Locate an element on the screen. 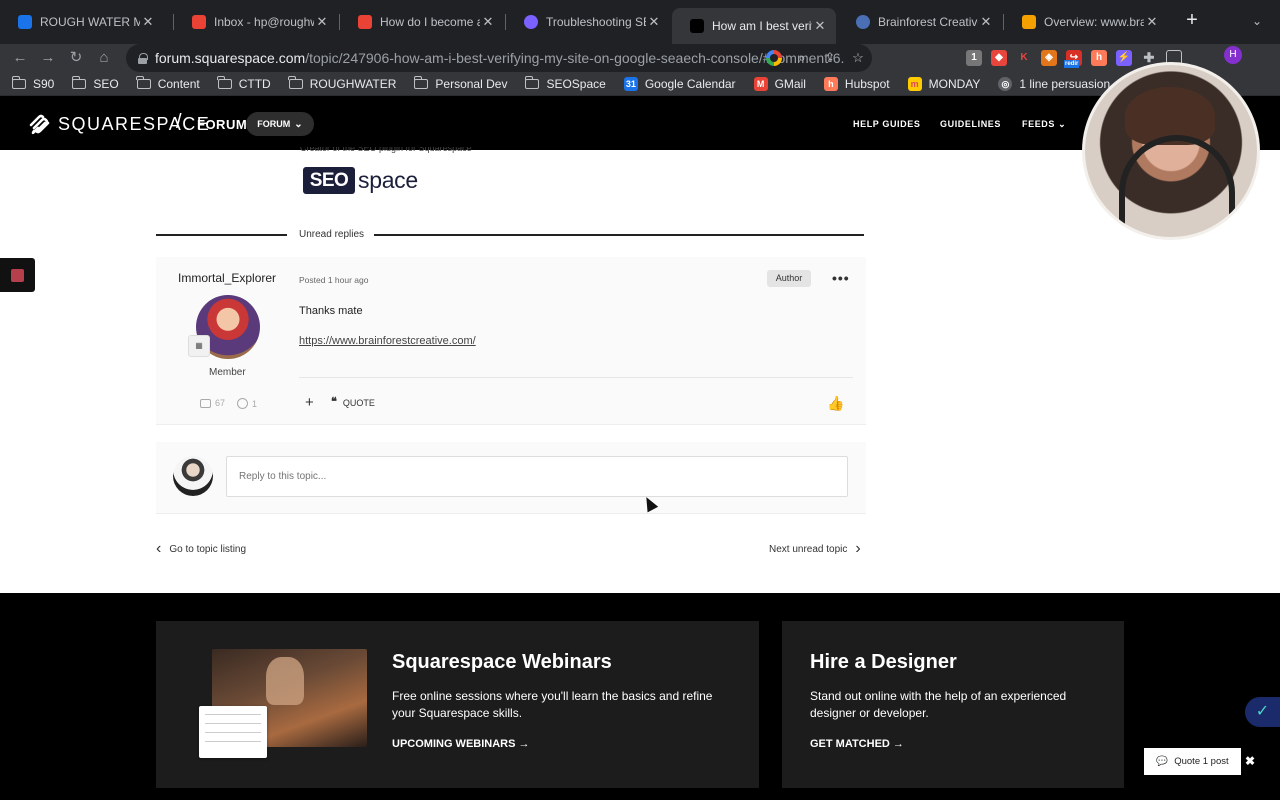 The height and width of the screenshot is (800, 1280). side-widget-tab is located at coordinates (17, 275).